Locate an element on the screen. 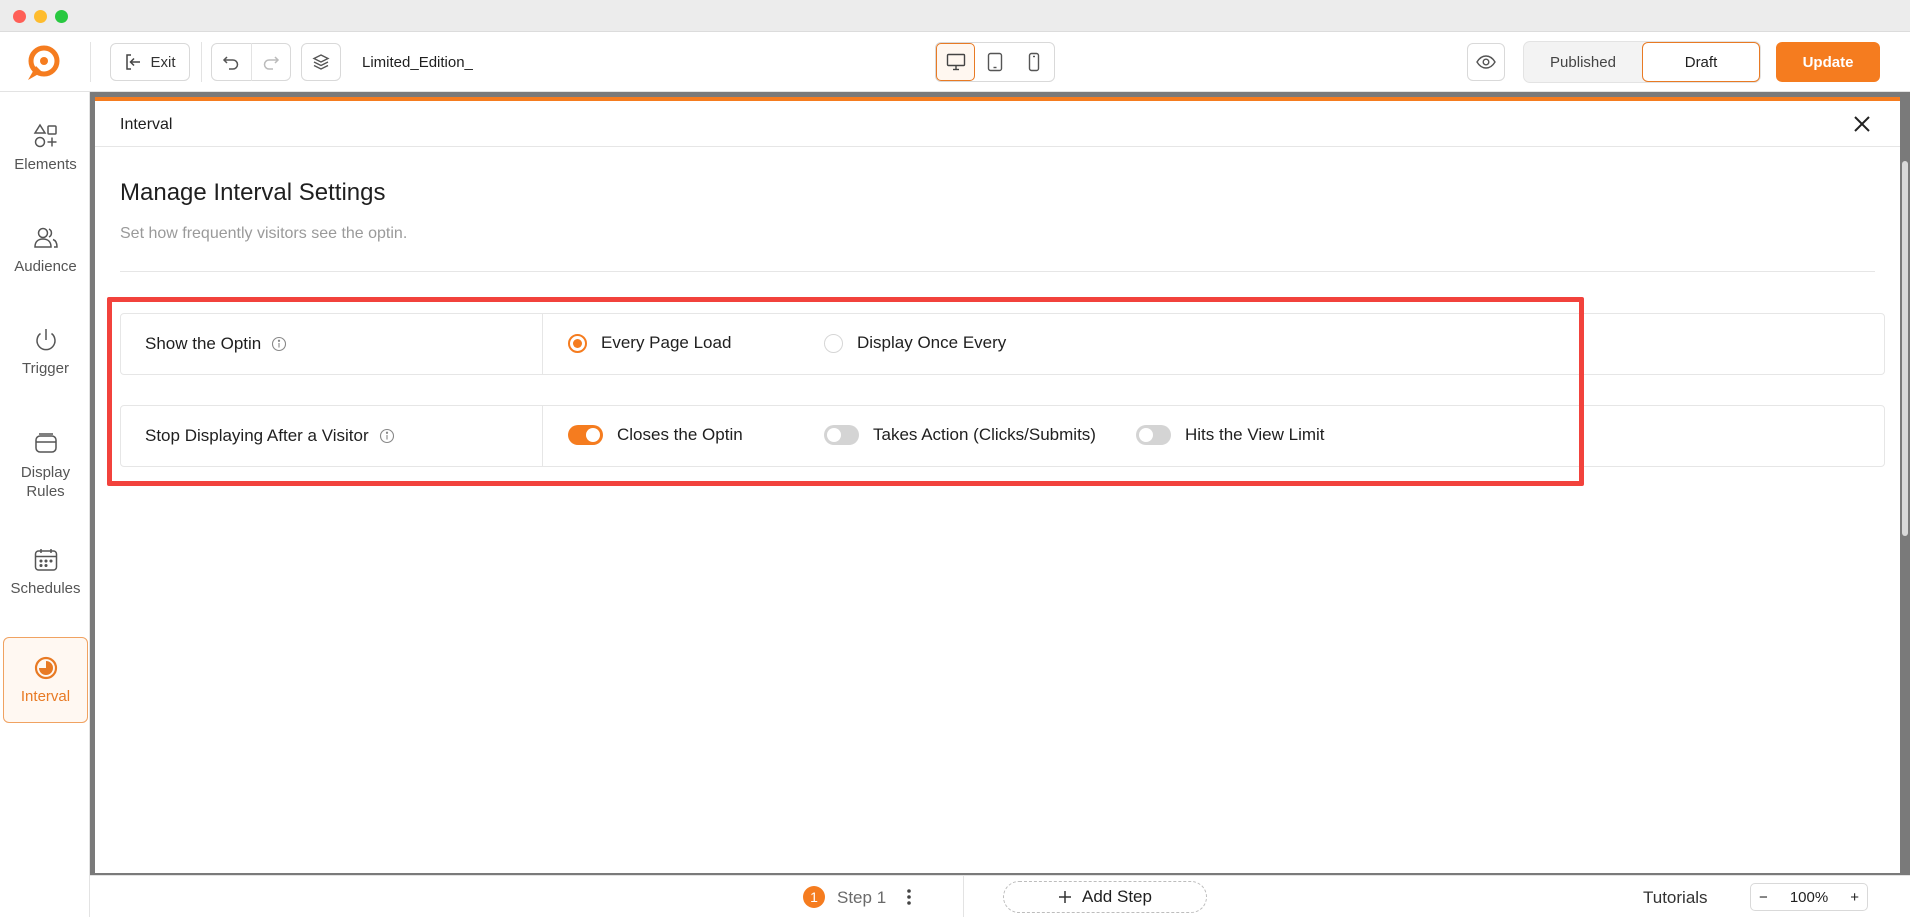 Image resolution: width=1910 pixels, height=917 pixels. publish-status-toggle: Published Draft is located at coordinates (1642, 62).